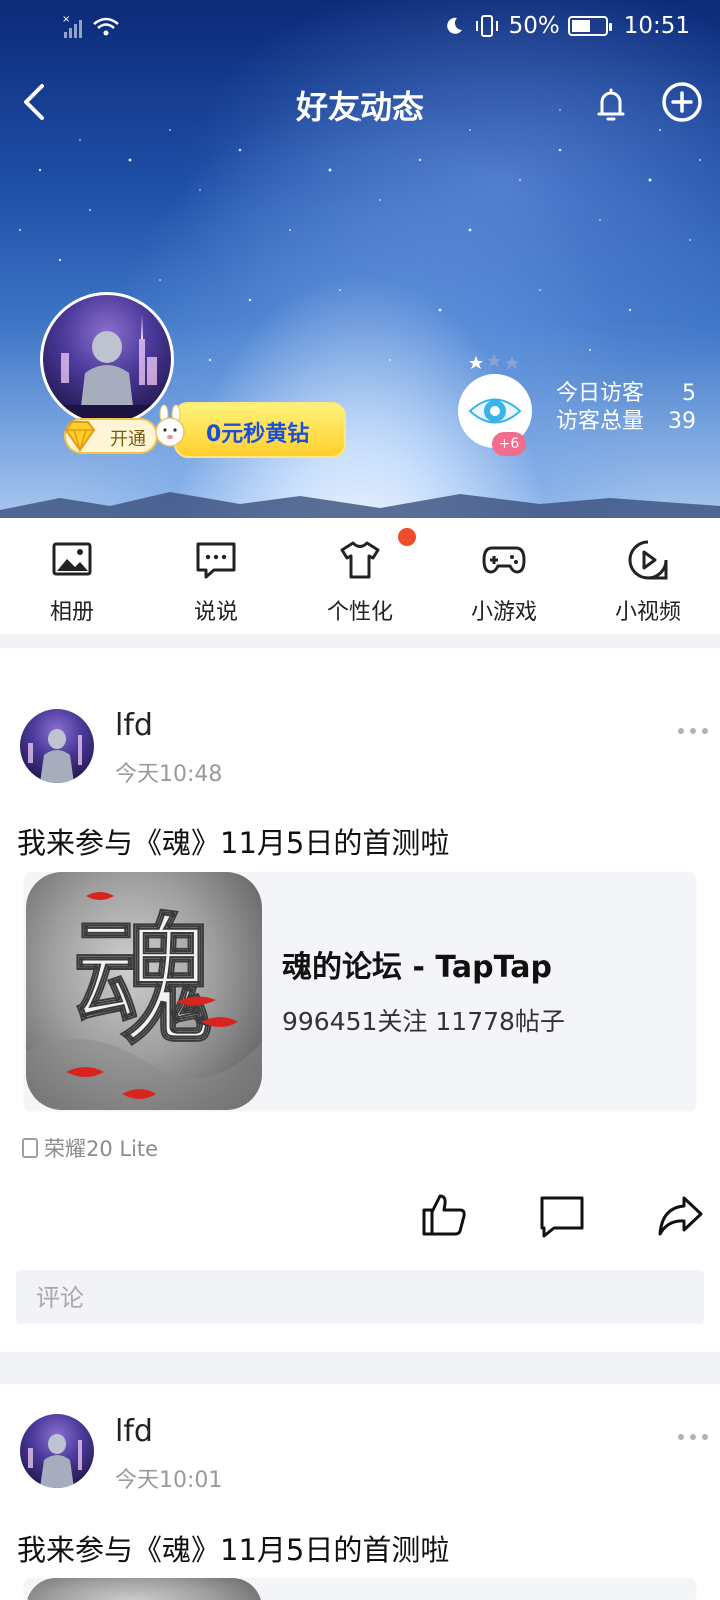  Describe the element at coordinates (423, 1021) in the screenshot. I see `card-subtitle: 996451关注 11778帖子` at that location.